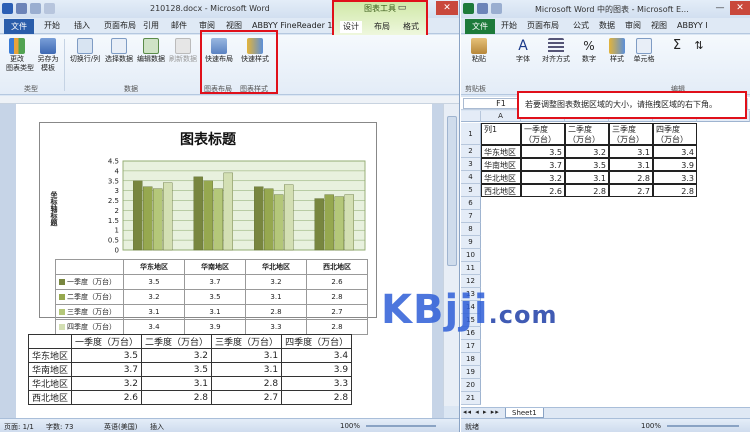 This screenshot has width=750, height=432. What do you see at coordinates (107, 383) in the screenshot?
I see `table-cell: 3.2` at bounding box center [107, 383].